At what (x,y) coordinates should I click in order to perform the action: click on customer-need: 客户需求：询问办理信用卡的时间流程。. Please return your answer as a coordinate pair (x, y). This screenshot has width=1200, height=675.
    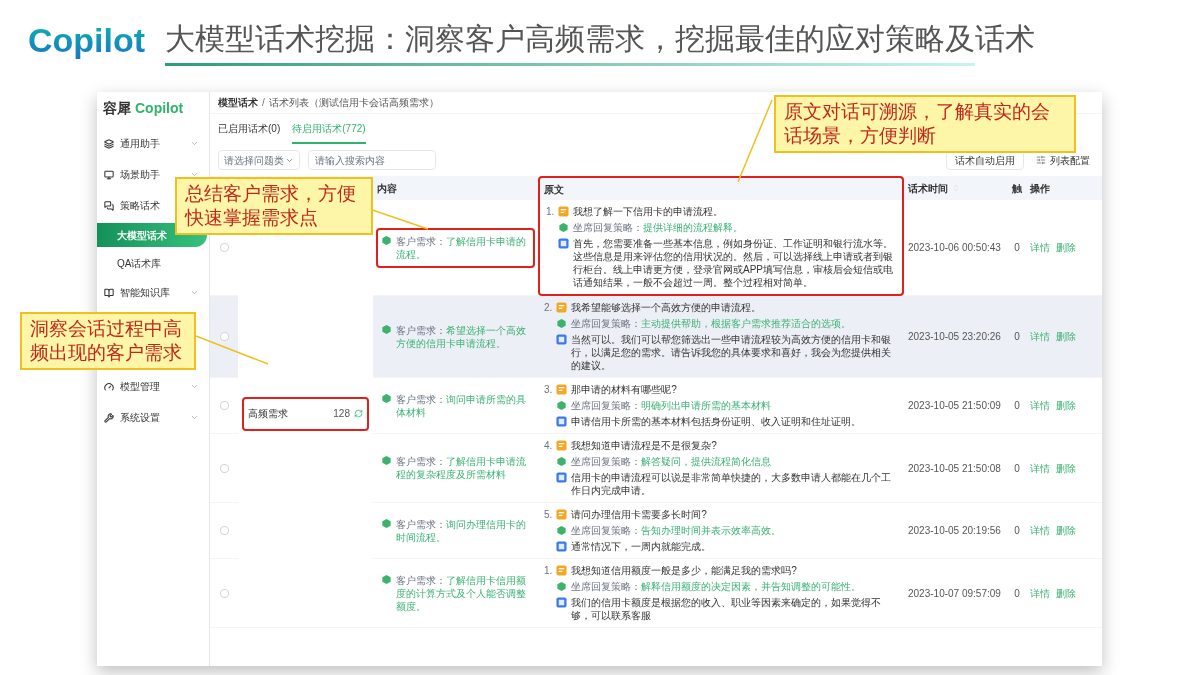
    Looking at the image, I should click on (455, 530).